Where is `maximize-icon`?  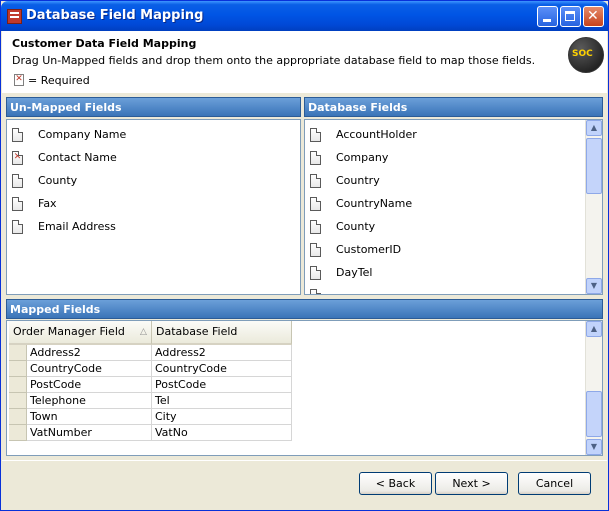 maximize-icon is located at coordinates (570, 16).